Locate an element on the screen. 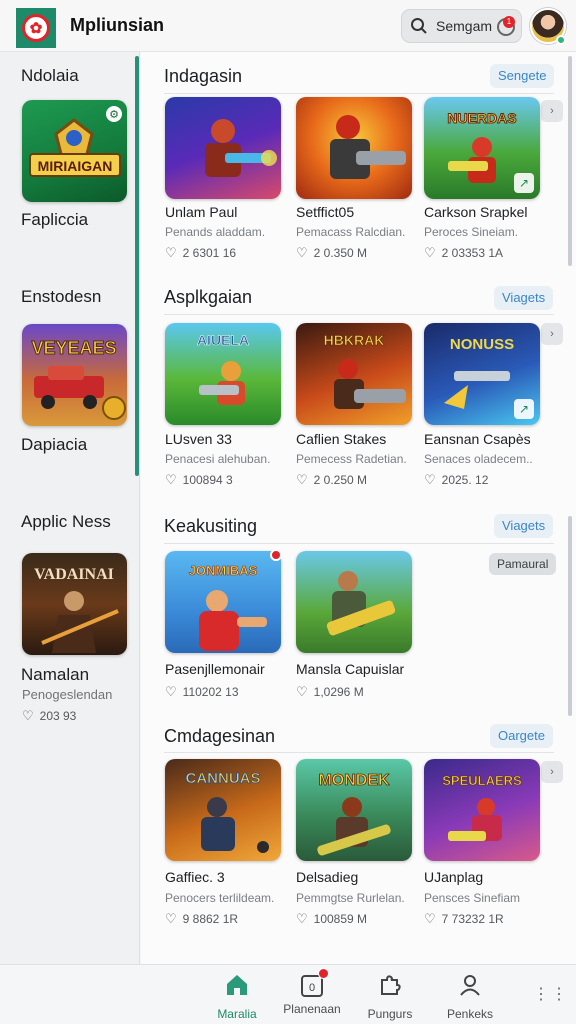 Image resolution: width=576 pixels, height=1024 pixels. section-see-all-button: Oargete is located at coordinates (521, 736).